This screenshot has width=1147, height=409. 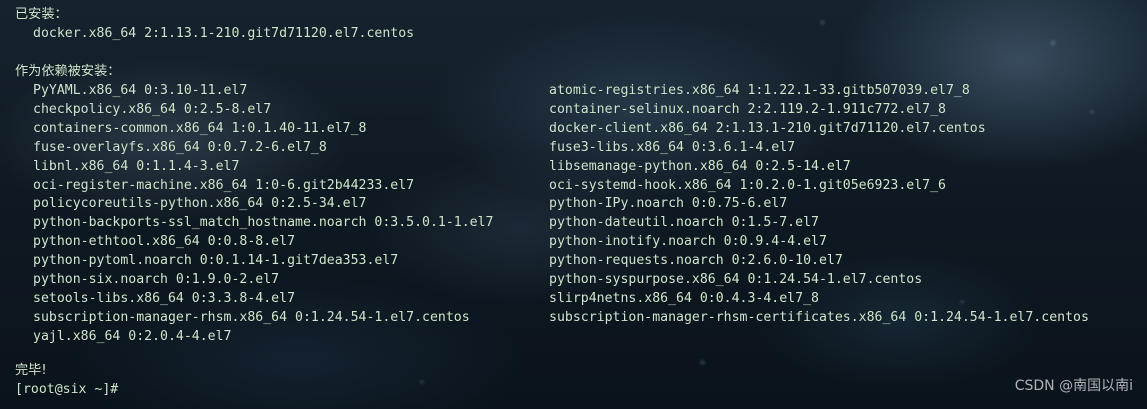 What do you see at coordinates (31, 370) in the screenshot?
I see `complete-message: 完毕!` at bounding box center [31, 370].